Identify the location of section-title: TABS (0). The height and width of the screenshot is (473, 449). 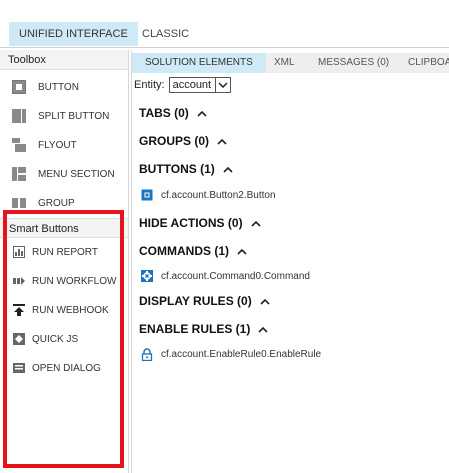
(164, 113).